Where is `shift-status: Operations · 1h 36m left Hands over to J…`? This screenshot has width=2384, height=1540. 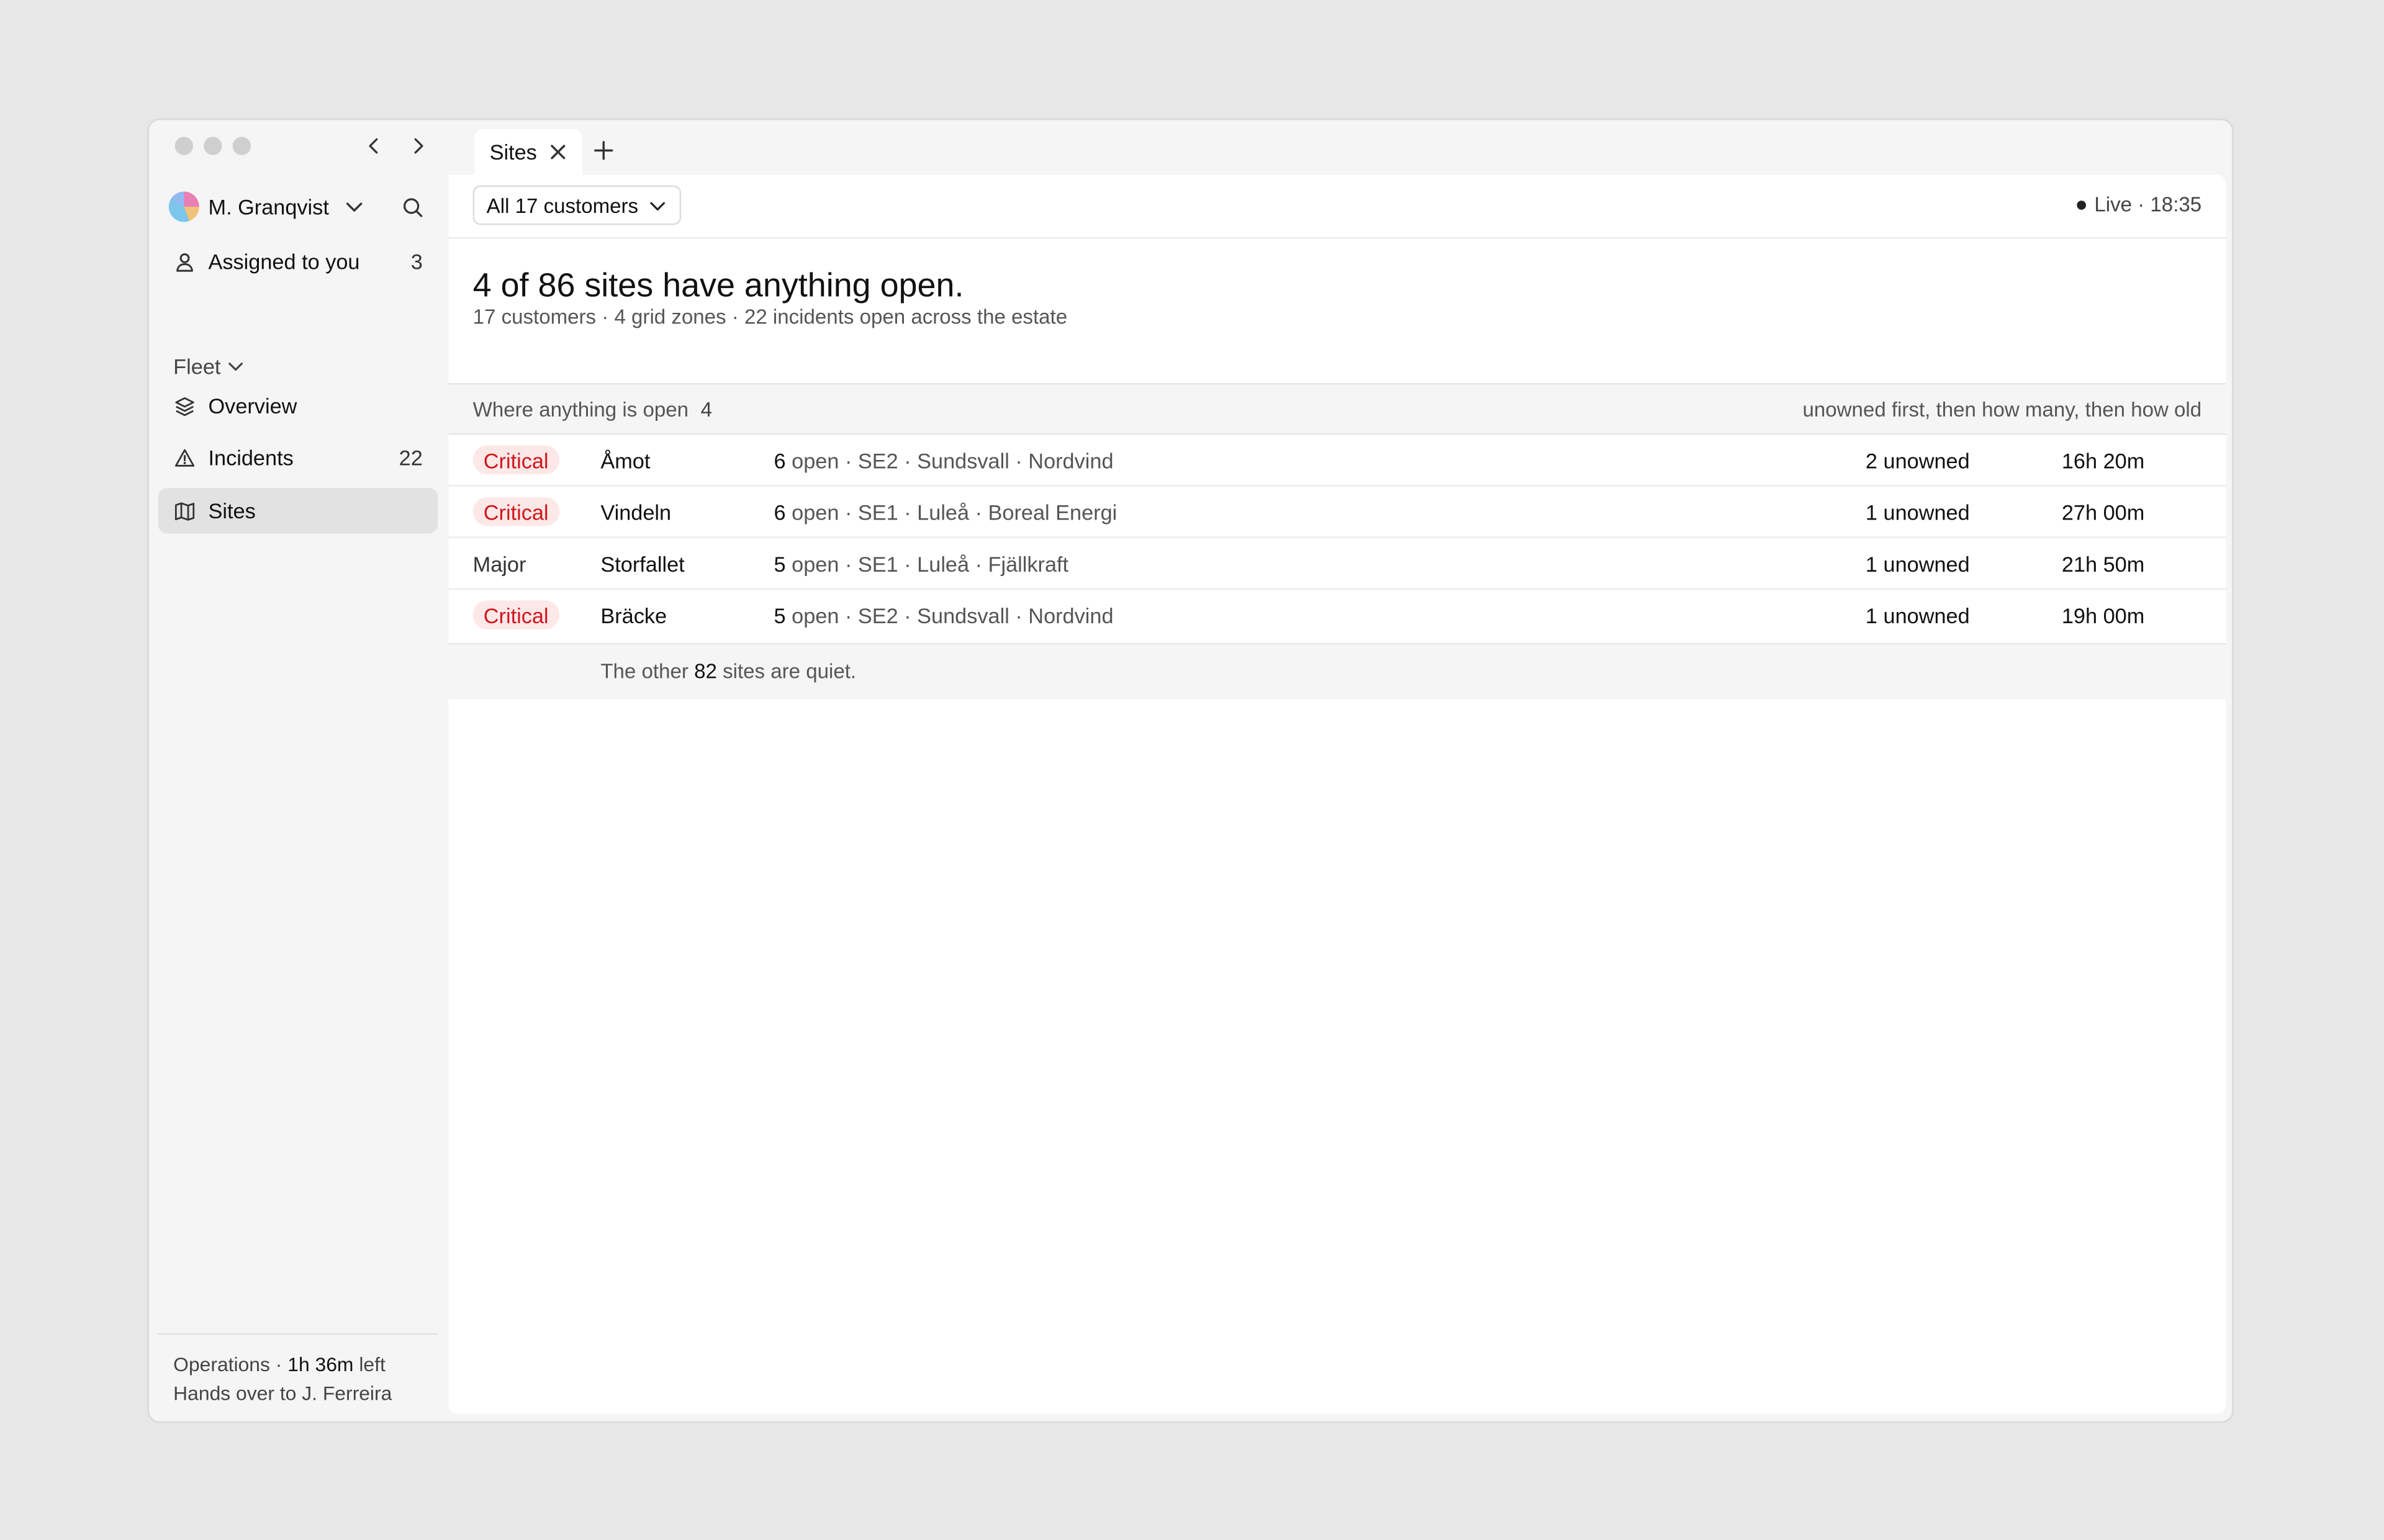 shift-status: Operations · 1h 36m left Hands over to J… is located at coordinates (298, 1377).